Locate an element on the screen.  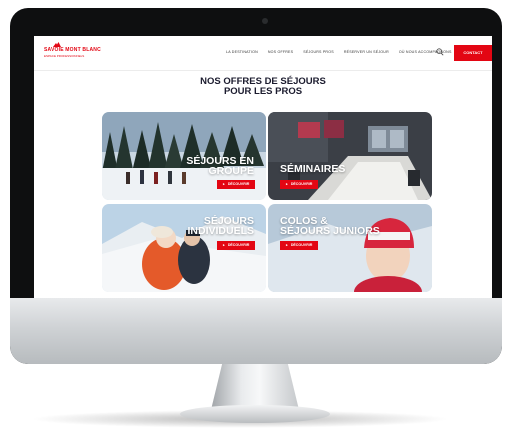
search-icon is located at coordinates (440, 52).